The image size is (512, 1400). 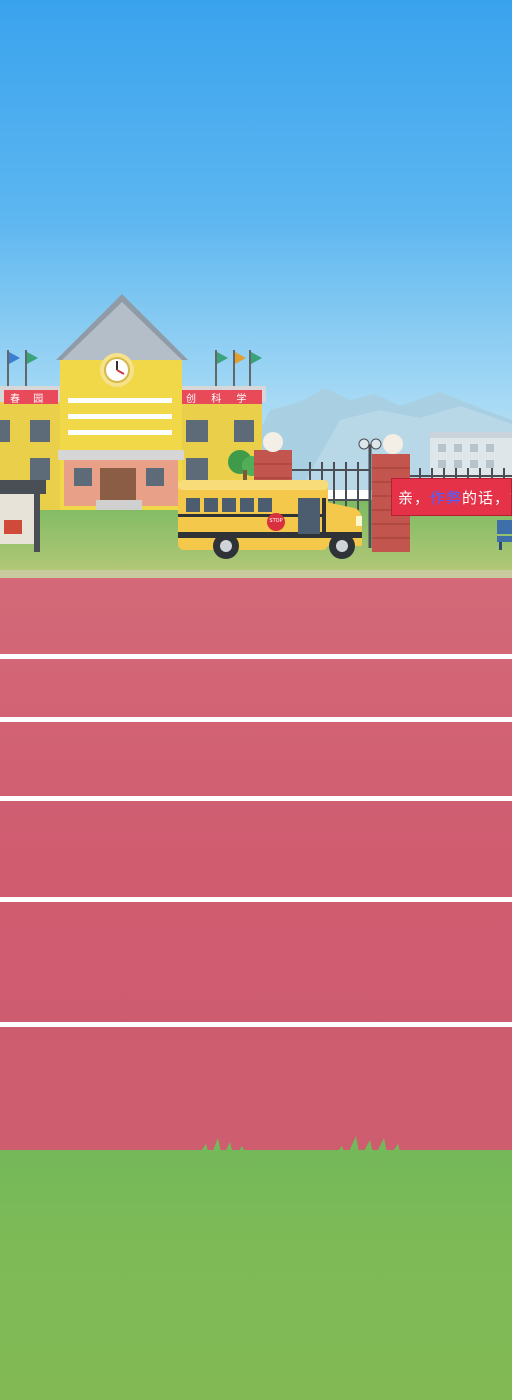 I want to click on sign-char: 科, so click(x=216, y=399).